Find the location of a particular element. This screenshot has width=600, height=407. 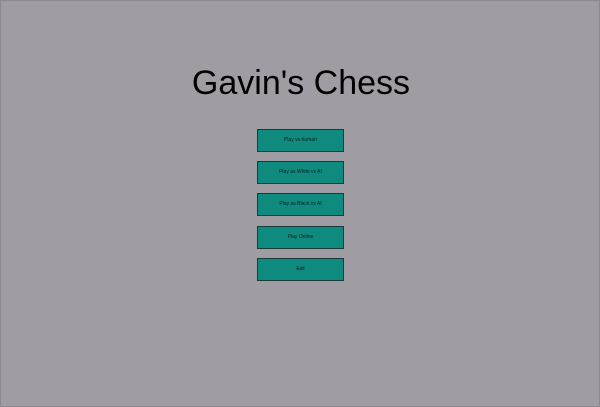

play-as-black-vs-ai-button: Play as Black vs AI is located at coordinates (300, 204).